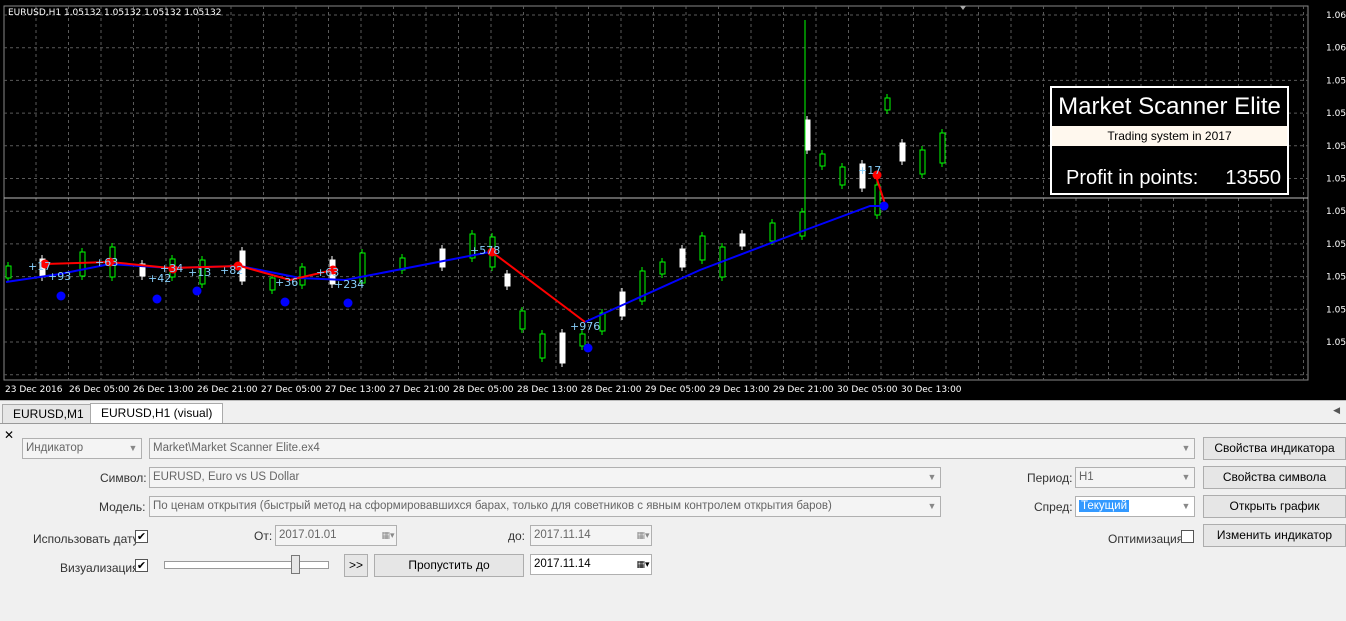  I want to click on time-axis-label: 30 Dec 05:00, so click(867, 390).